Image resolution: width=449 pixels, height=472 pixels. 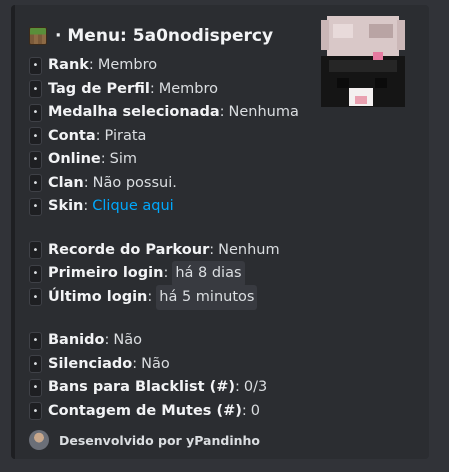 What do you see at coordinates (134, 112) in the screenshot?
I see `field-key: Medalha selecionada` at bounding box center [134, 112].